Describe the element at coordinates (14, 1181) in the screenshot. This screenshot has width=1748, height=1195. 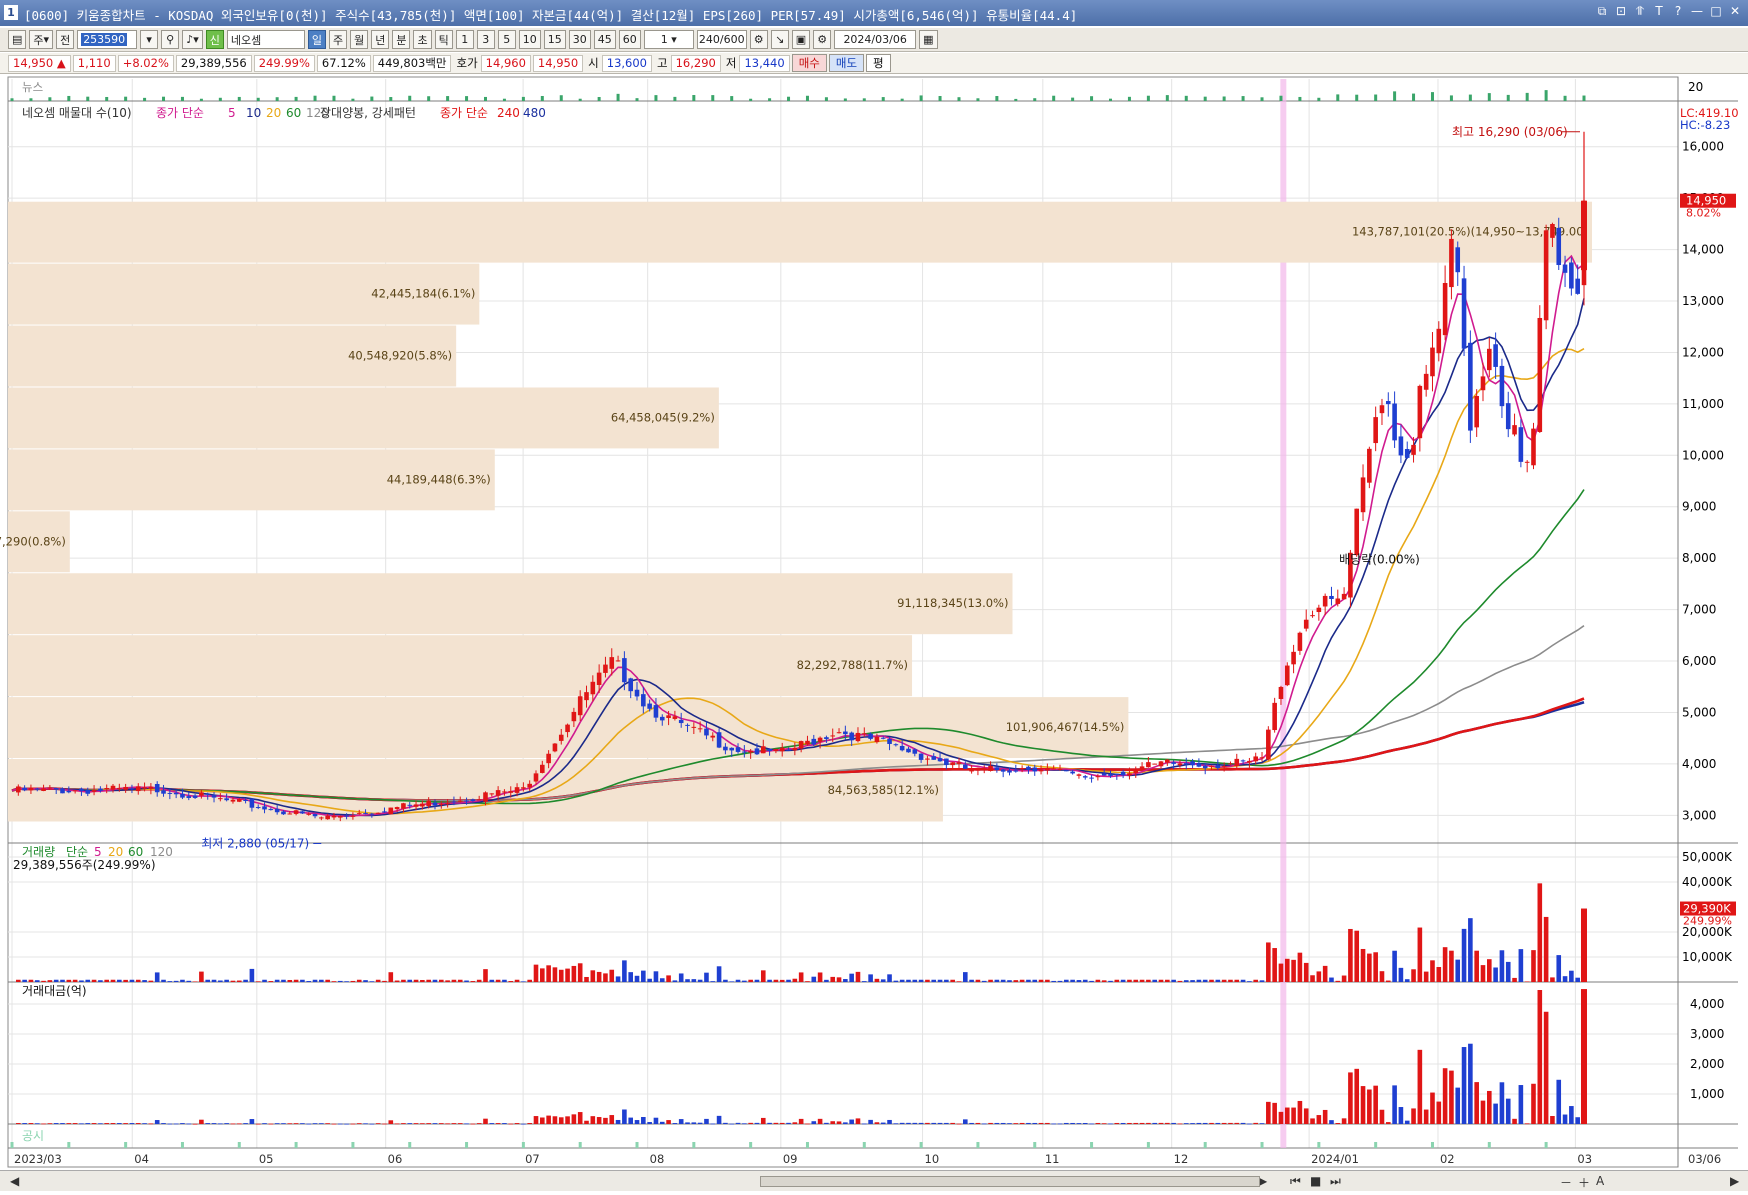
I see `scroll-left-icon: ◀` at that location.